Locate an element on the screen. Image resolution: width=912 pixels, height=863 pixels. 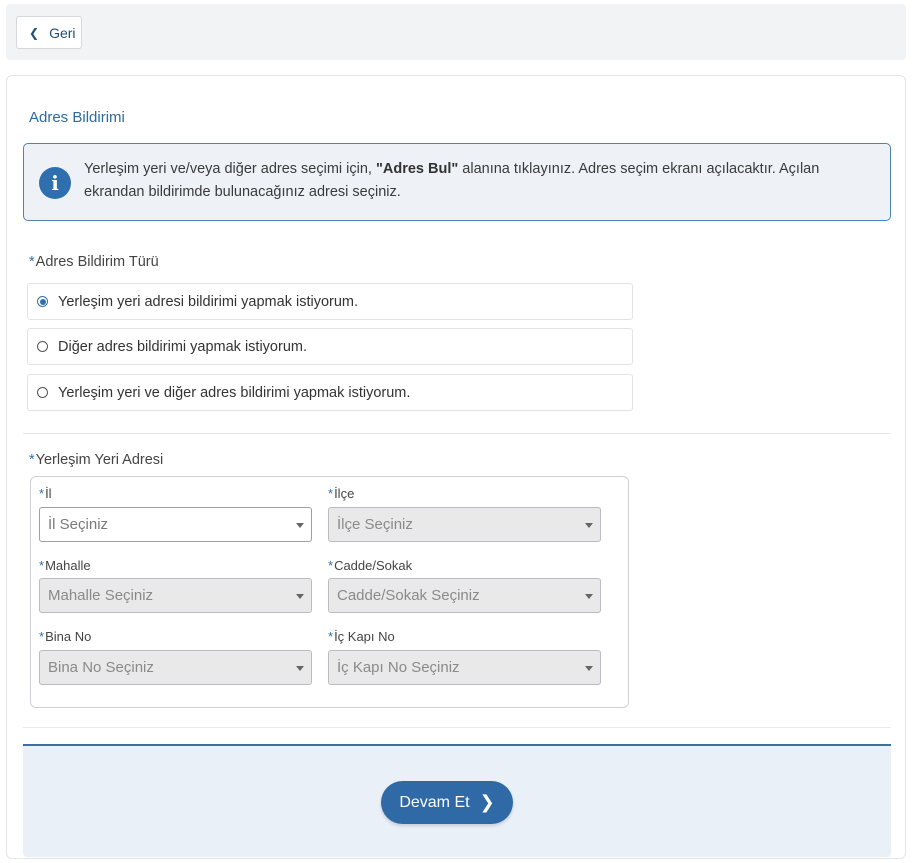
mahalle-select: Mahalle Seçiniz is located at coordinates (175, 595).